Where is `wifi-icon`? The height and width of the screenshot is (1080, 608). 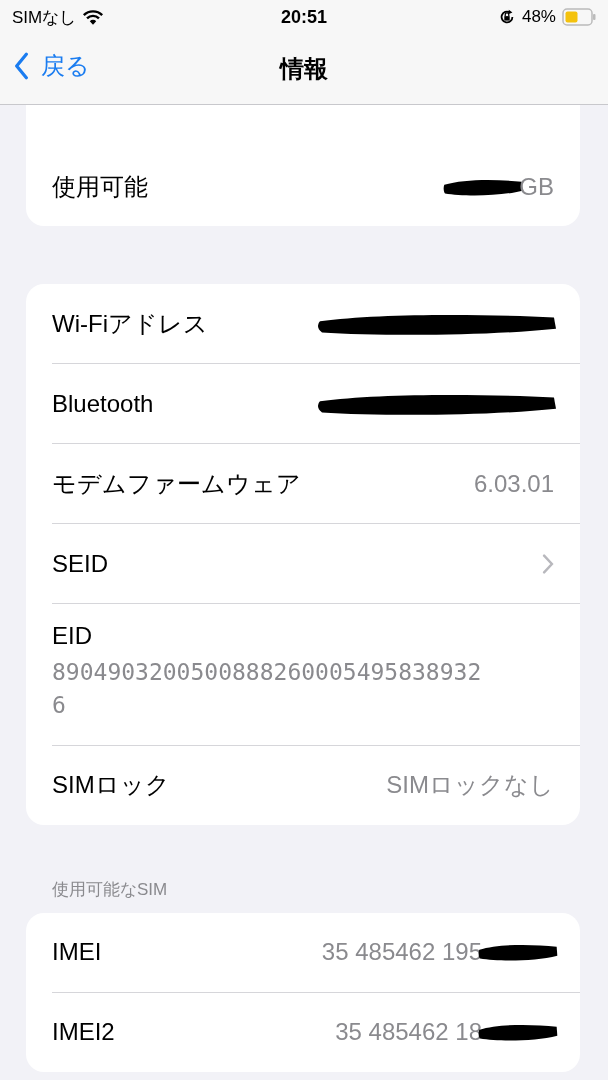
wifi-icon is located at coordinates (93, 17).